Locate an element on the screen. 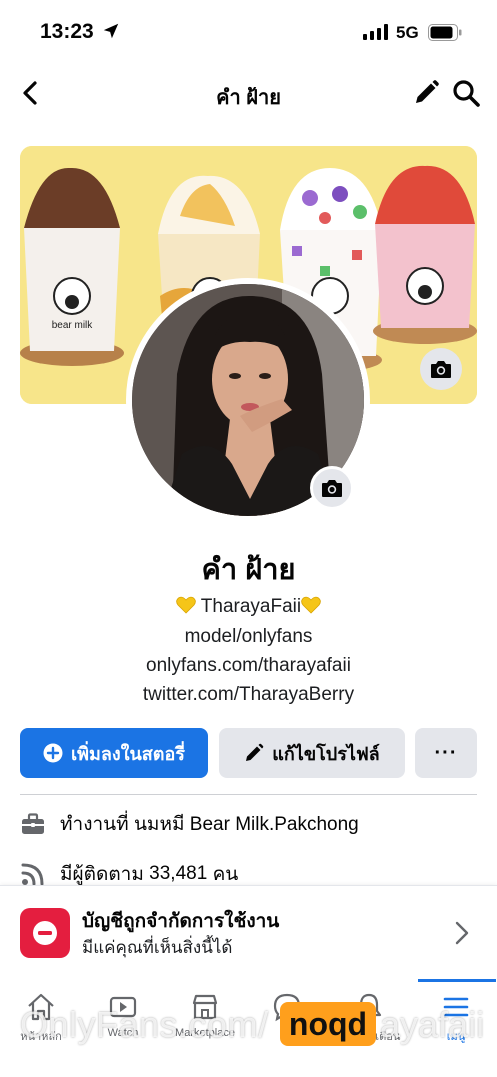 The width and height of the screenshot is (497, 1077). status-bar: 13:23 5G is located at coordinates (248, 32).